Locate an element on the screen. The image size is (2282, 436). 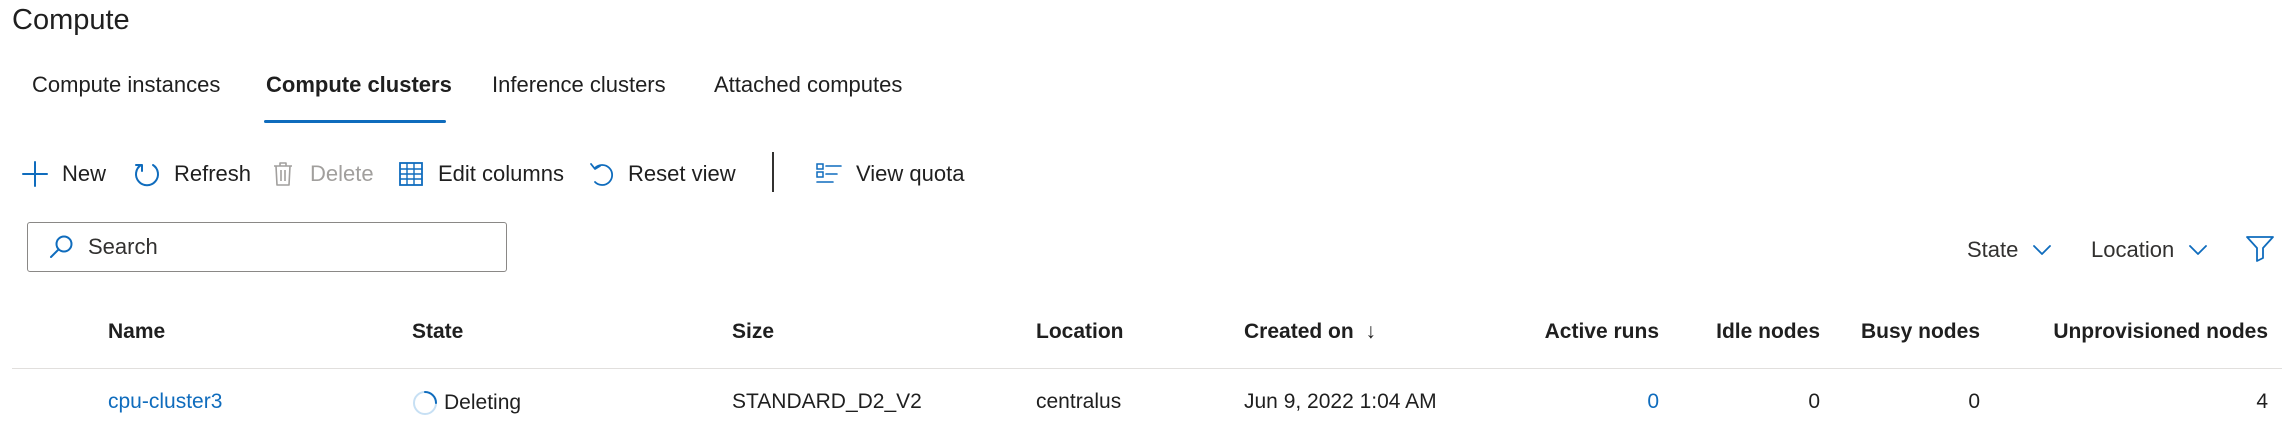
created-on-label: Created on is located at coordinates (1299, 331).